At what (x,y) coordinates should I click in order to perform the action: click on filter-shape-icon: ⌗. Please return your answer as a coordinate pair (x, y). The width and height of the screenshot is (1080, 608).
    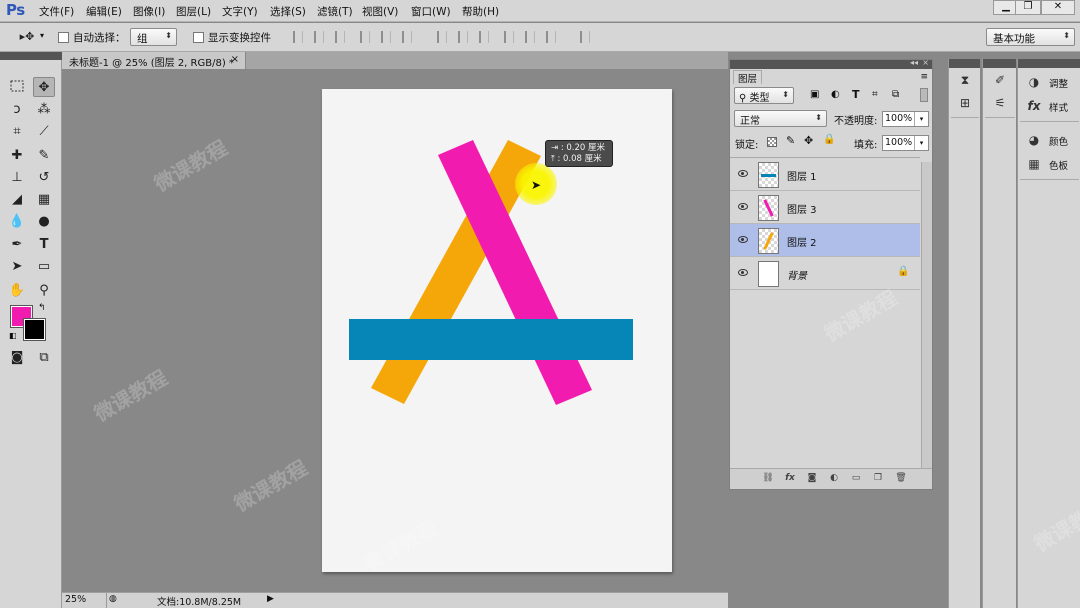
    Looking at the image, I should click on (875, 94).